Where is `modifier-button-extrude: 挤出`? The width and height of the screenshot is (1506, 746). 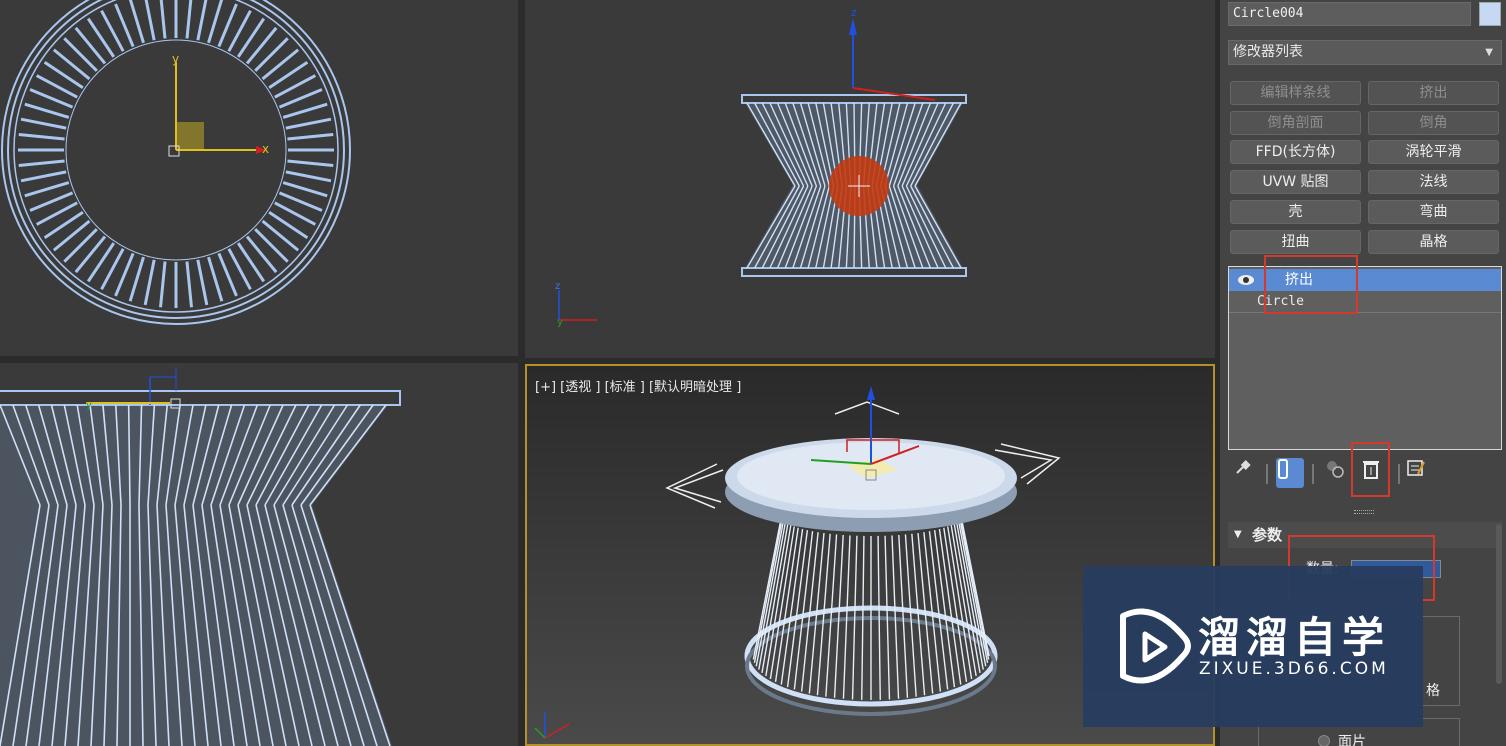
modifier-button-extrude: 挤出 is located at coordinates (1433, 93).